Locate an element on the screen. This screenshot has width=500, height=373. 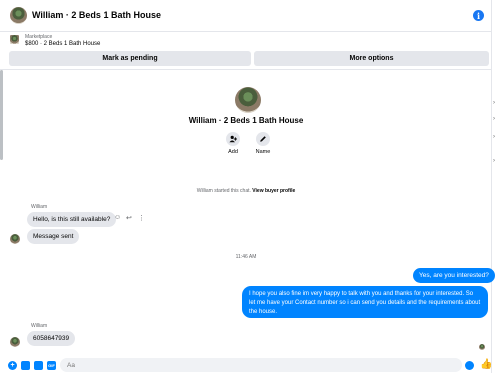
name-label: Name is located at coordinates (263, 152).